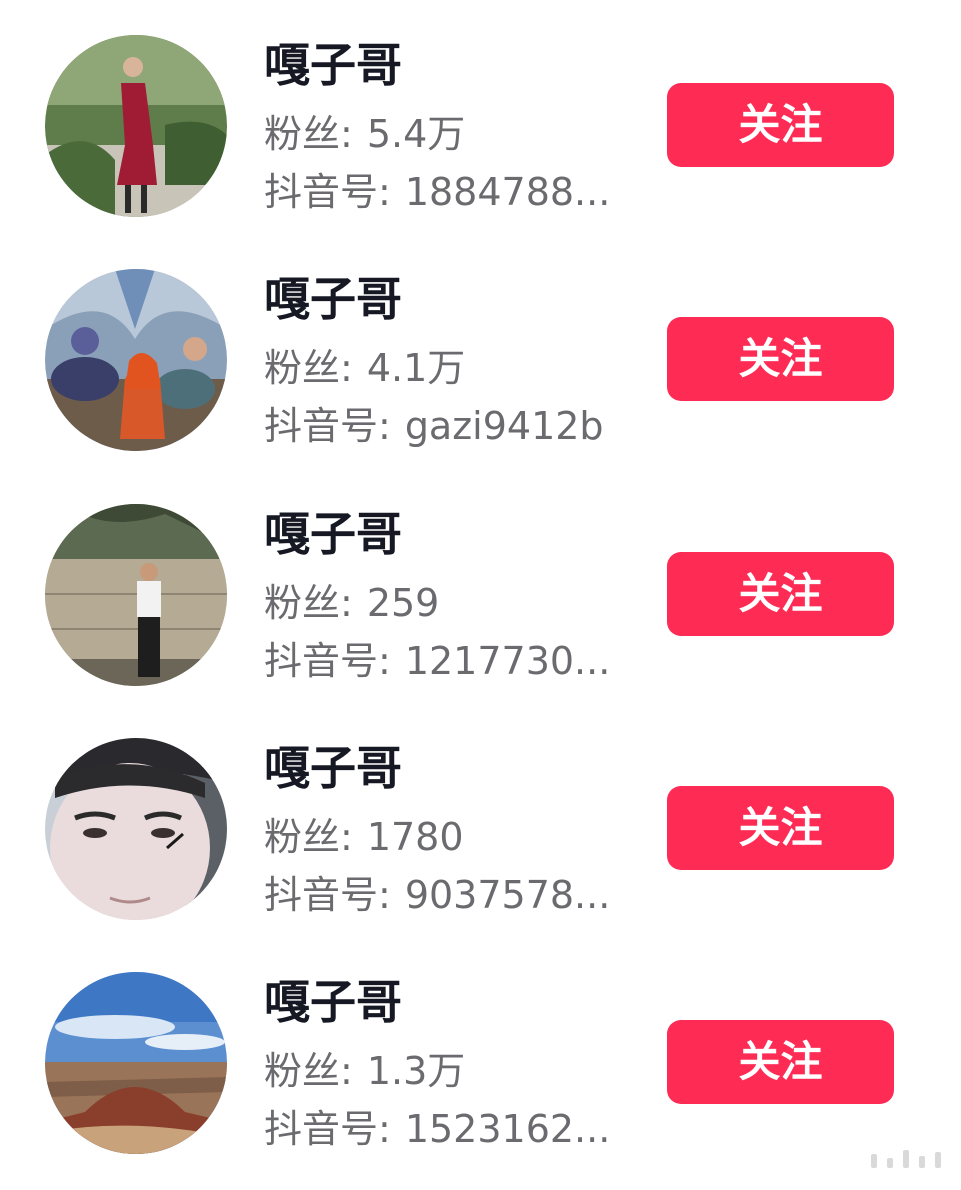 The image size is (961, 1190). What do you see at coordinates (416, 368) in the screenshot?
I see `fans-value: 4.1万` at bounding box center [416, 368].